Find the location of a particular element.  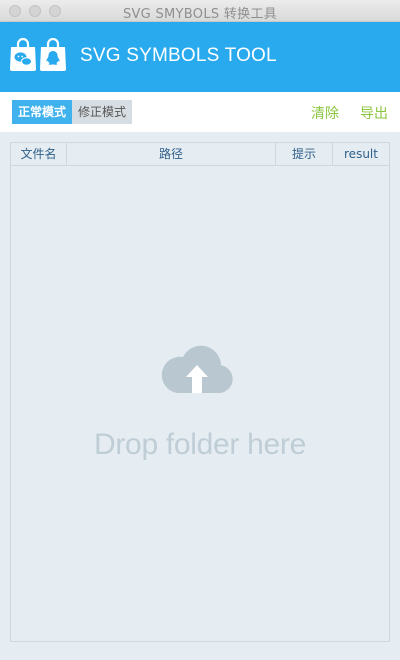

cloud-upload-icon is located at coordinates (197, 369).